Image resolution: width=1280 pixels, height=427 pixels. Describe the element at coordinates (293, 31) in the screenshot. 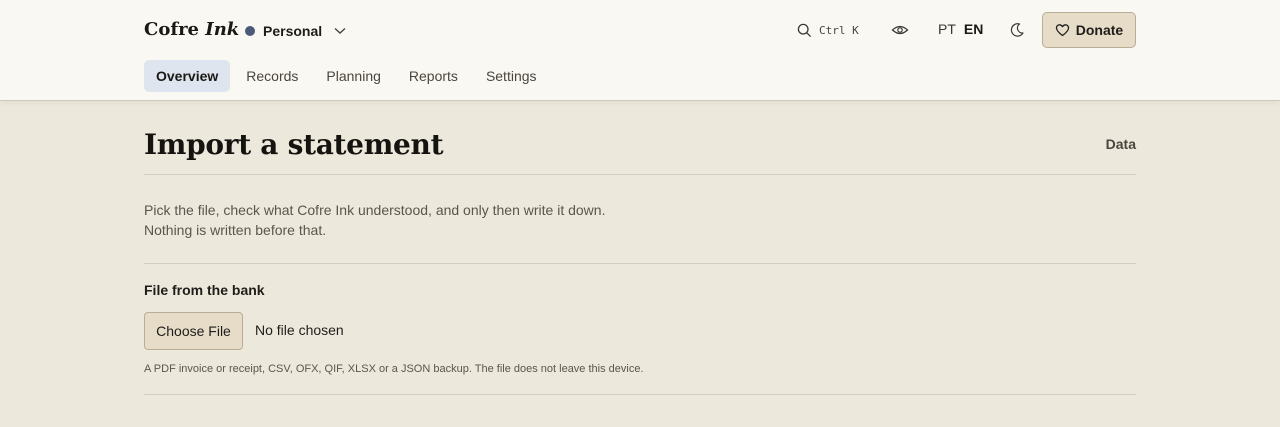

I see `profile-name: Personal` at that location.